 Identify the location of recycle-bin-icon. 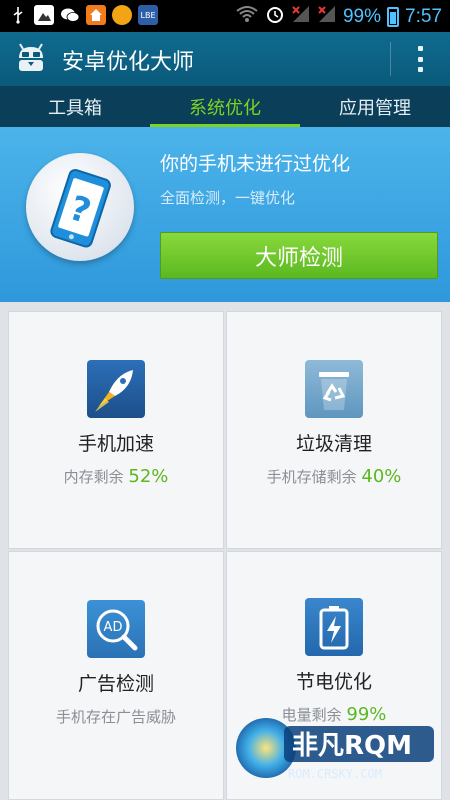
(334, 389).